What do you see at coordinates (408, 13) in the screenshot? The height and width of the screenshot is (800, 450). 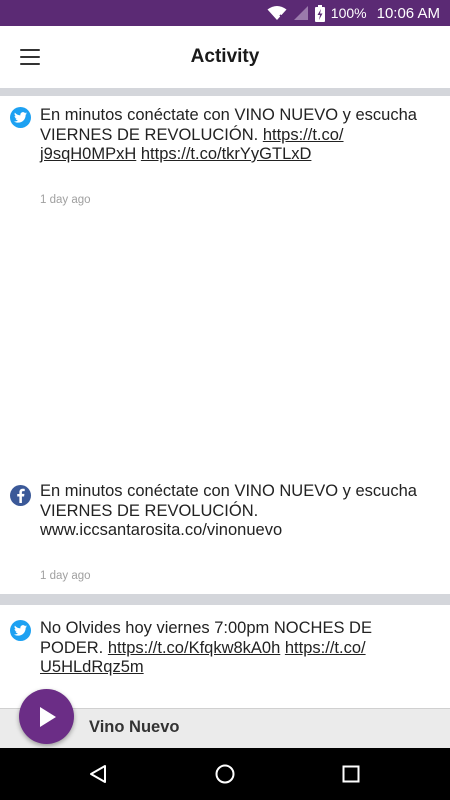 I see `status-clock: 10:06 AM` at bounding box center [408, 13].